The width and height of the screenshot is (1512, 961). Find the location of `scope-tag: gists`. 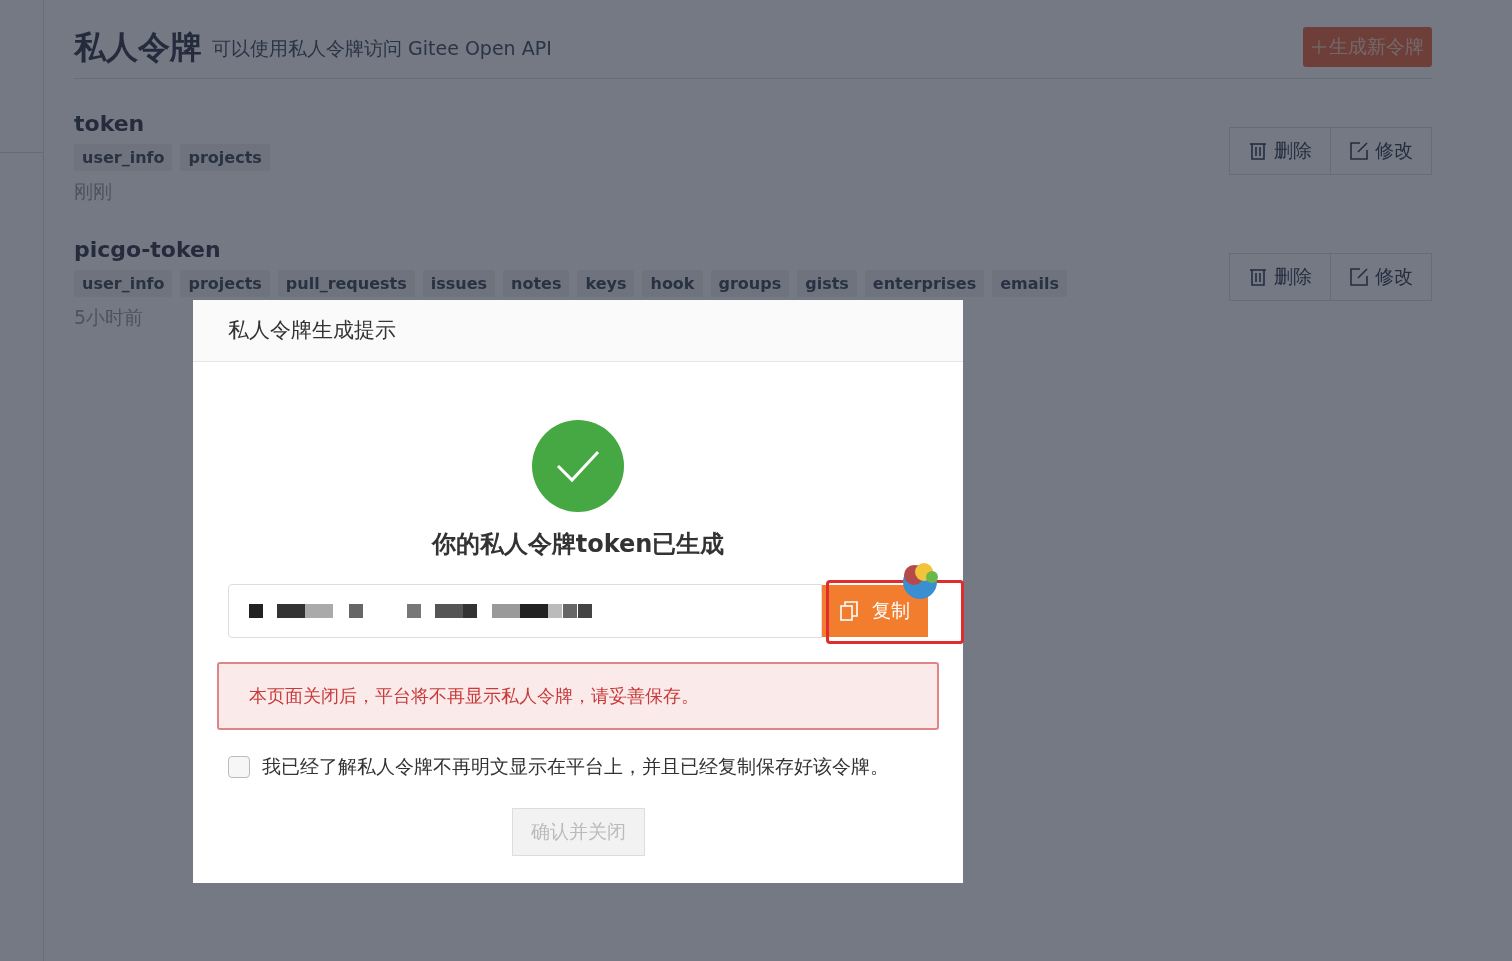

scope-tag: gists is located at coordinates (827, 283).